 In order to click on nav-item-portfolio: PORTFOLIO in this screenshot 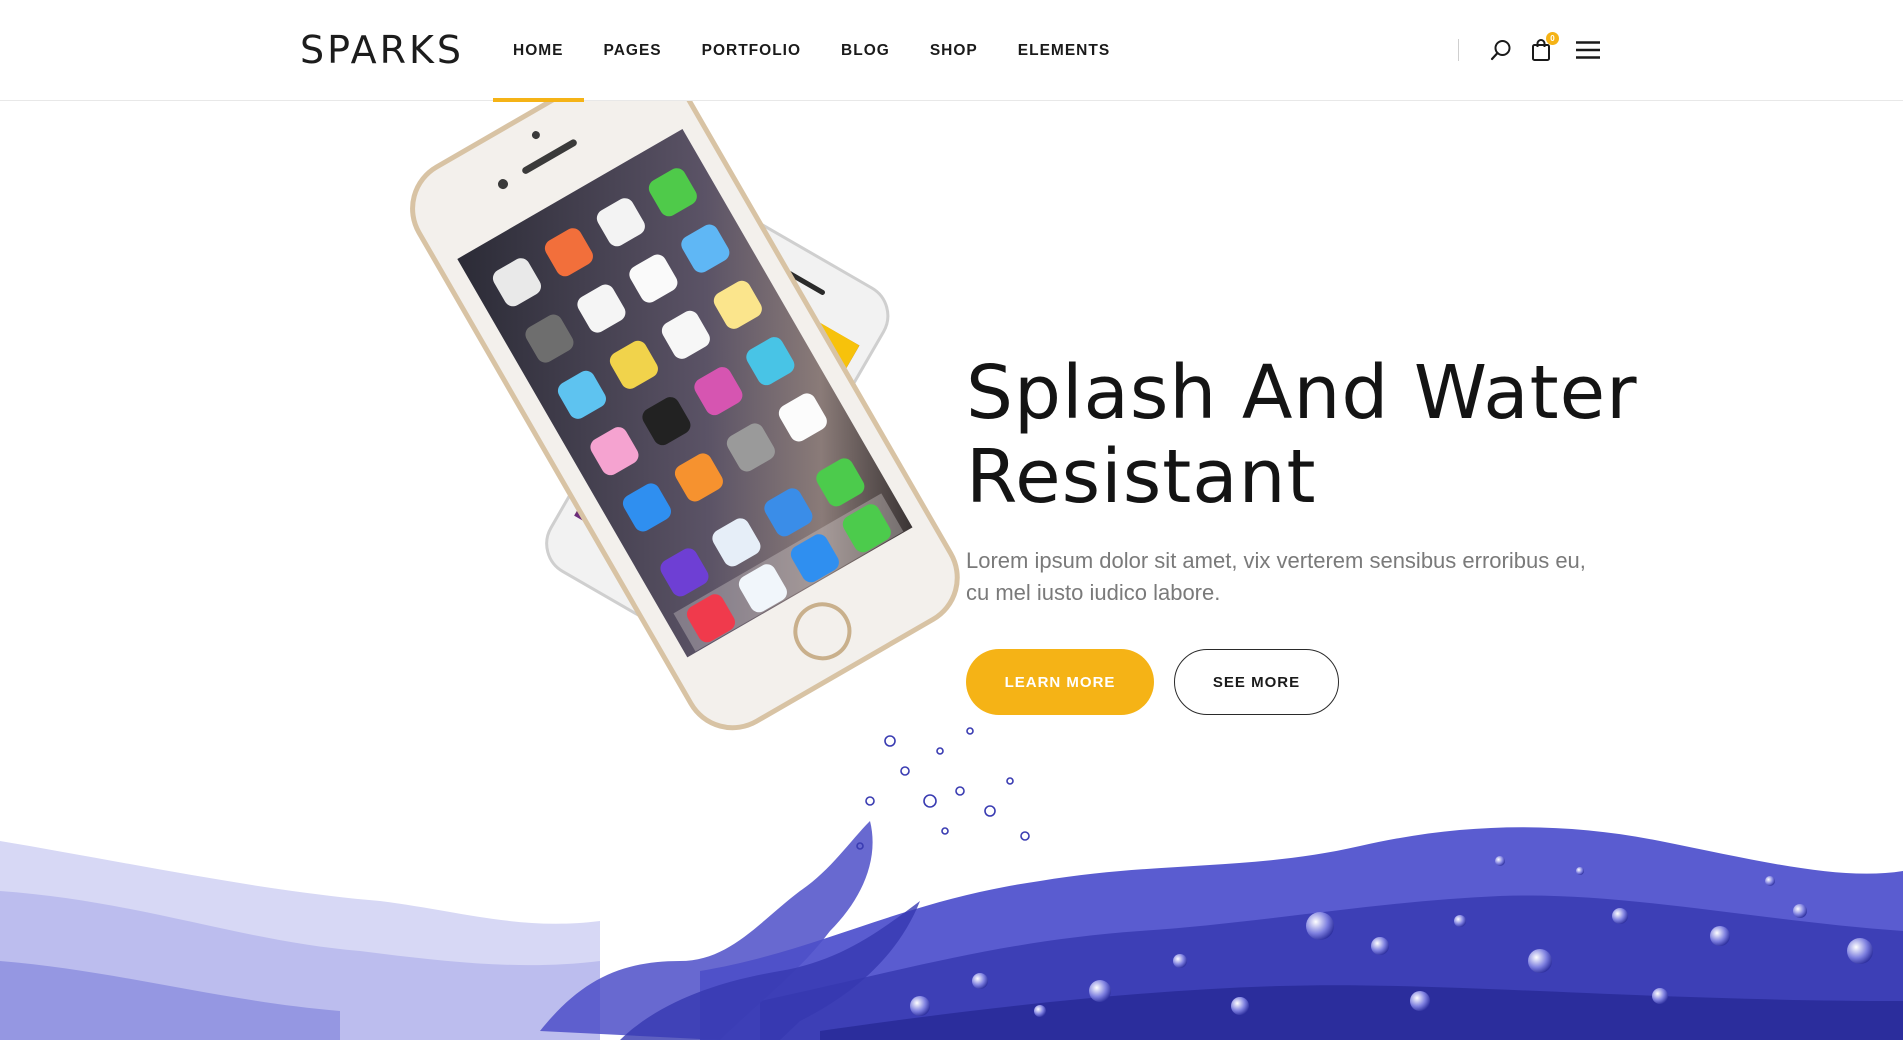, I will do `click(751, 50)`.